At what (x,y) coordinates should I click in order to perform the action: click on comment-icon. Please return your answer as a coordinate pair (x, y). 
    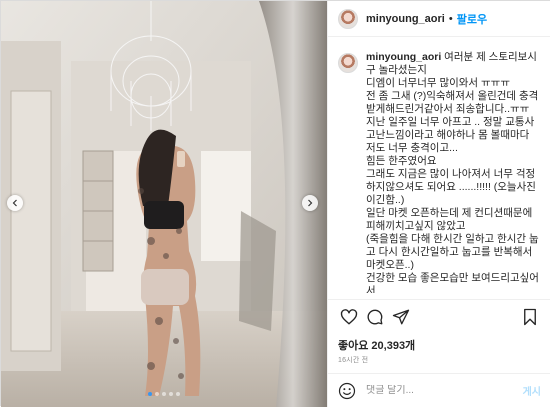
    Looking at the image, I should click on (375, 316).